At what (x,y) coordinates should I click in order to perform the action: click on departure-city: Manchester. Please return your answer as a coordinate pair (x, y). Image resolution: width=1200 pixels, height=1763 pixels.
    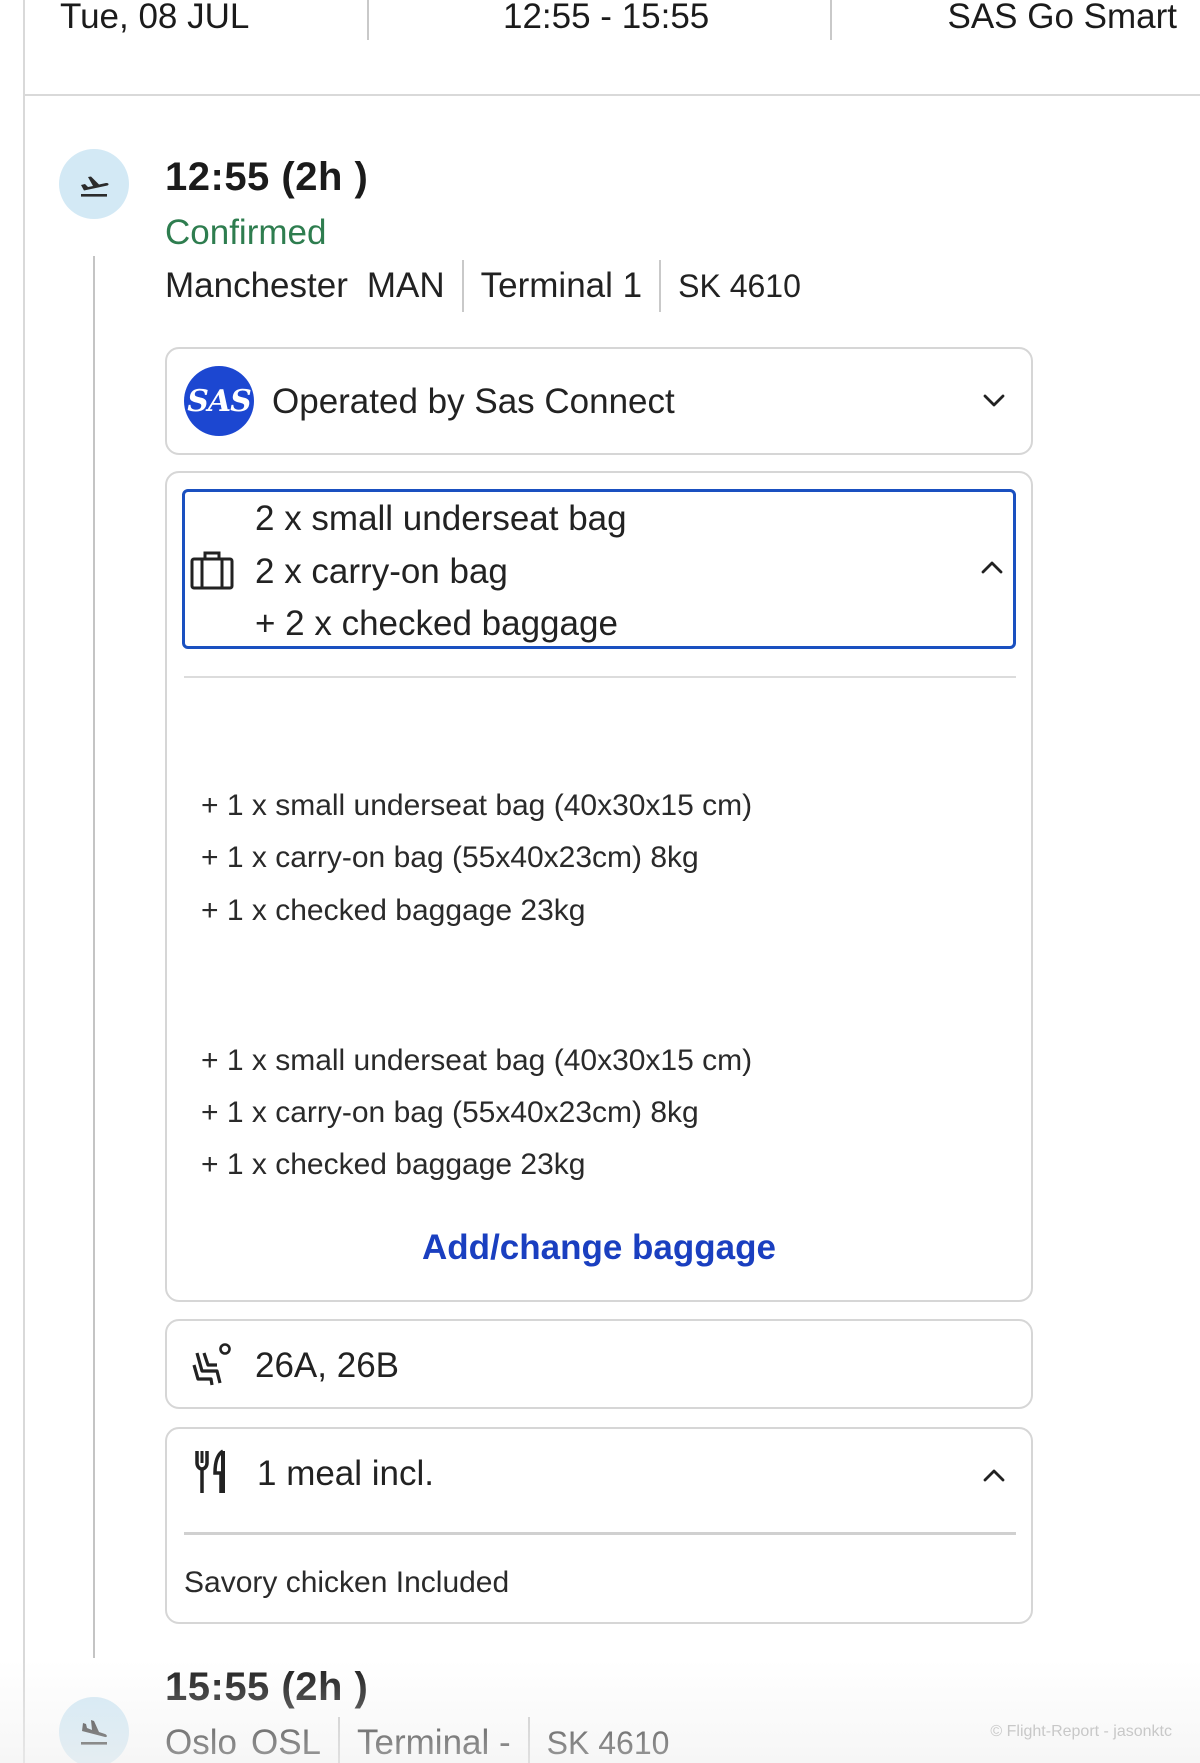
    Looking at the image, I should click on (256, 285).